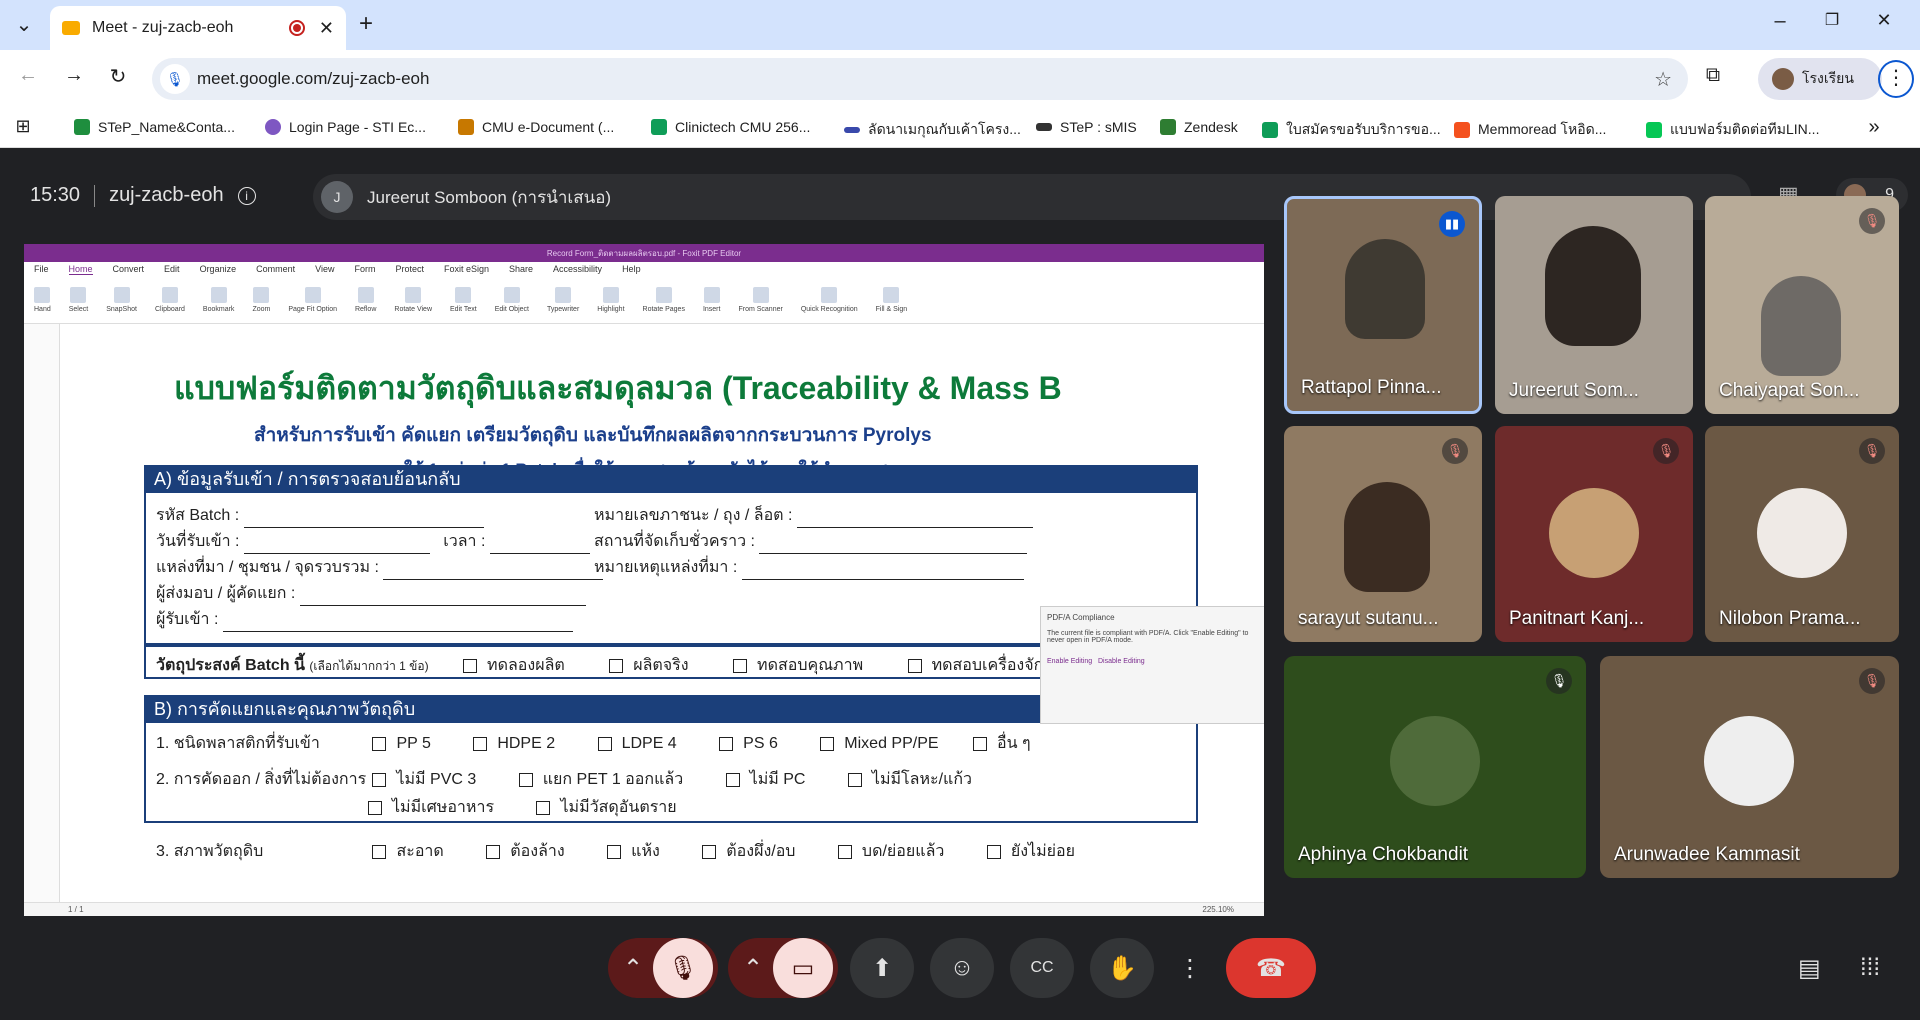  What do you see at coordinates (1896, 79) in the screenshot?
I see `chrome-menu-icon: ⋮` at bounding box center [1896, 79].